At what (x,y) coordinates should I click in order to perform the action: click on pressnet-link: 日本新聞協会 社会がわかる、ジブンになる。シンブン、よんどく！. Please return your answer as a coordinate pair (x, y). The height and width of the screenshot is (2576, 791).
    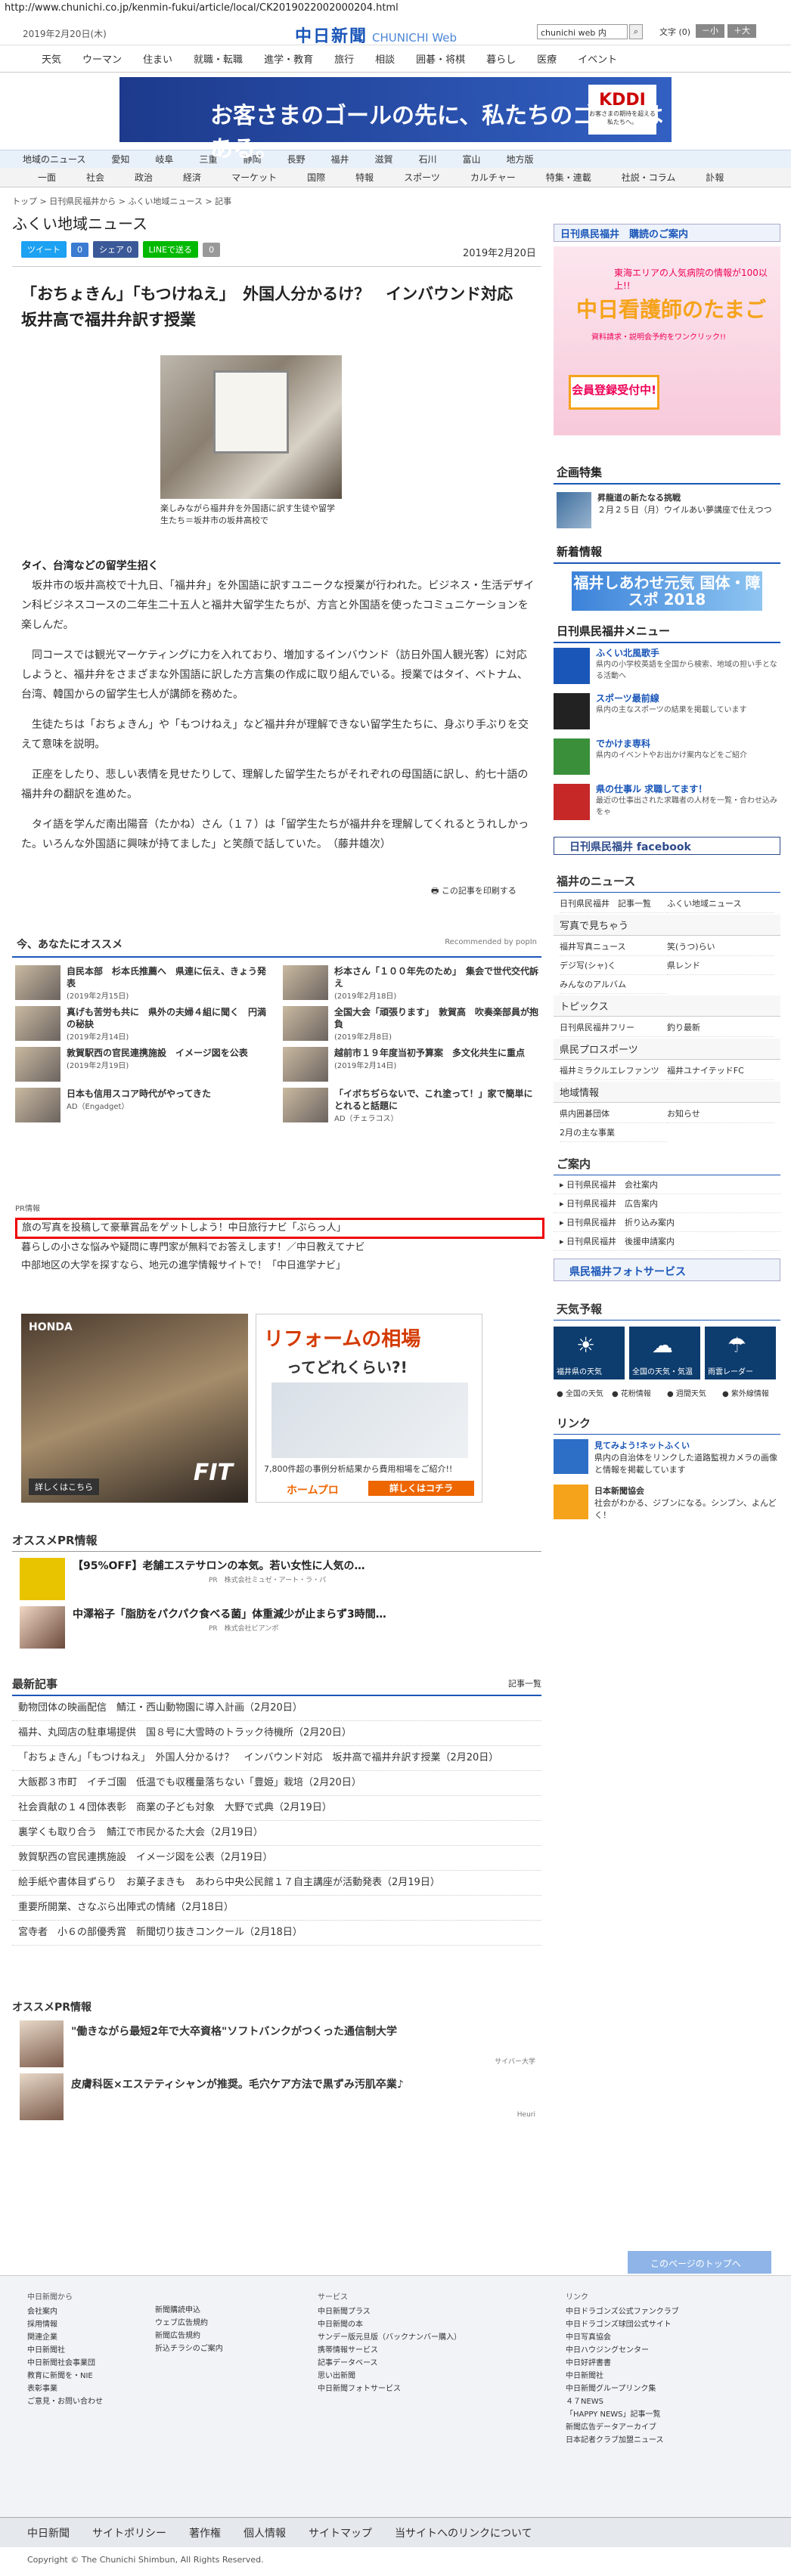
    Looking at the image, I should click on (667, 1502).